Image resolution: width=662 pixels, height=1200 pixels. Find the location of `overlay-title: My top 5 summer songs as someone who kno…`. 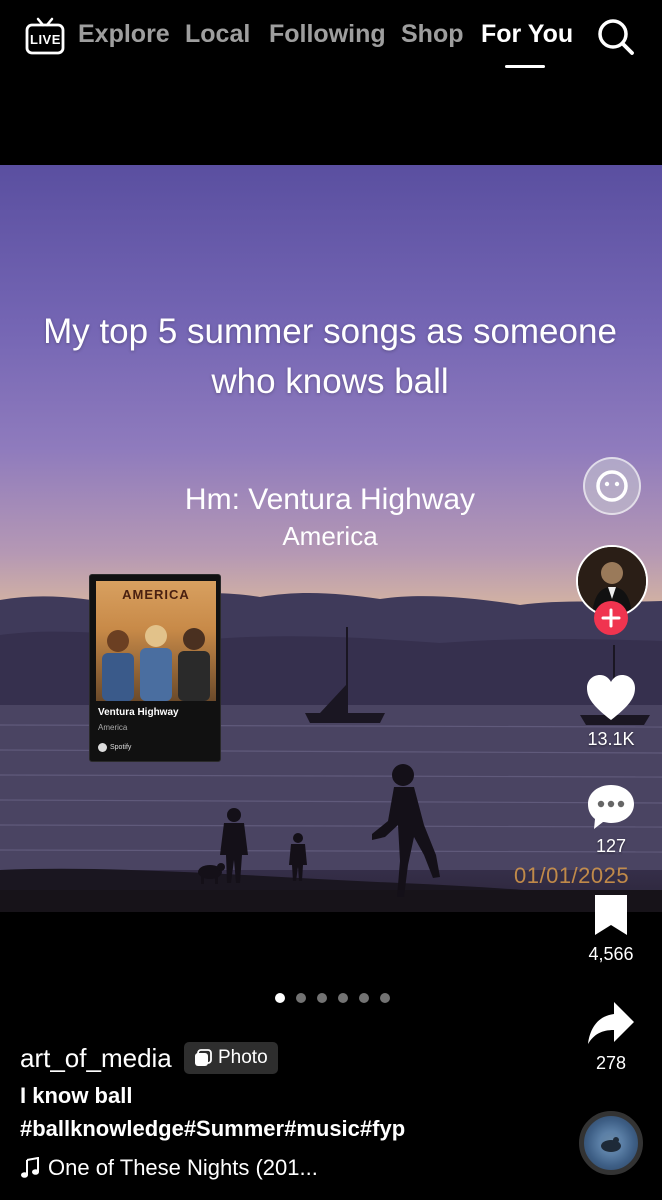

overlay-title: My top 5 summer songs as someone who kno… is located at coordinates (330, 356).